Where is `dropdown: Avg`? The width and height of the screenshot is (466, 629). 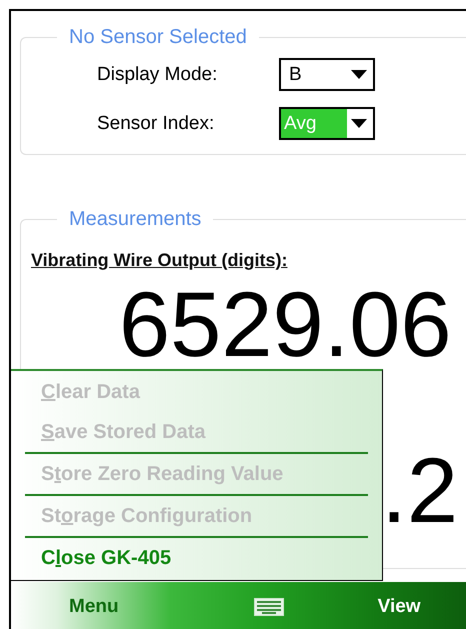 dropdown: Avg is located at coordinates (327, 123).